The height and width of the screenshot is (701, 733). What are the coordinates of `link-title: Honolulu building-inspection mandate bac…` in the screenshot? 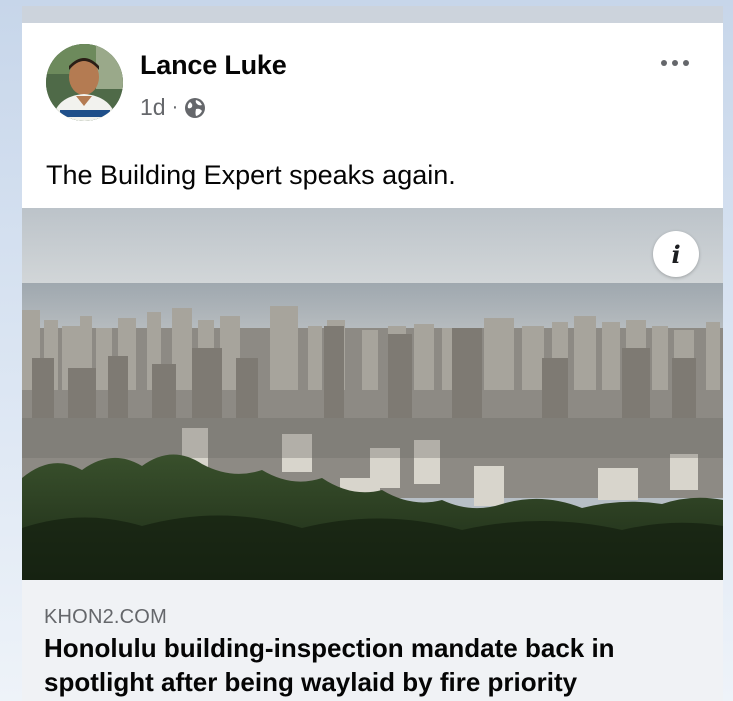 It's located at (379, 665).